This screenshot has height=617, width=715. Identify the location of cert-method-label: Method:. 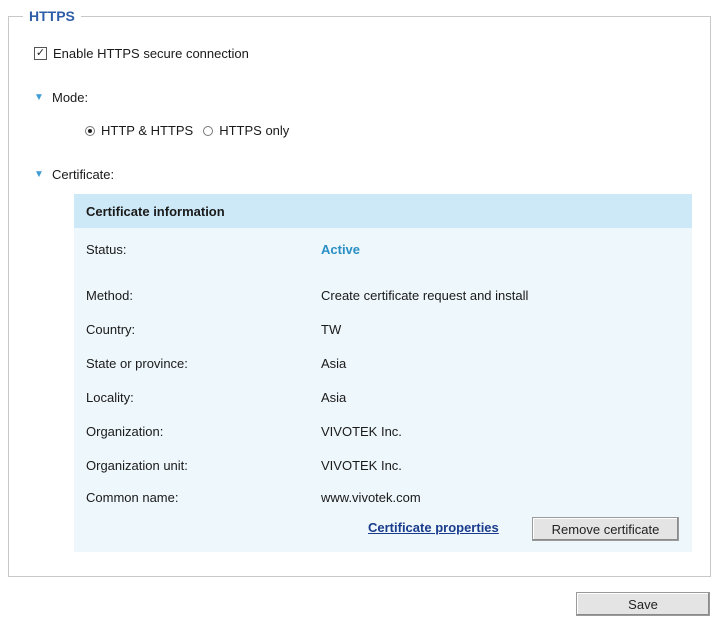
(109, 295).